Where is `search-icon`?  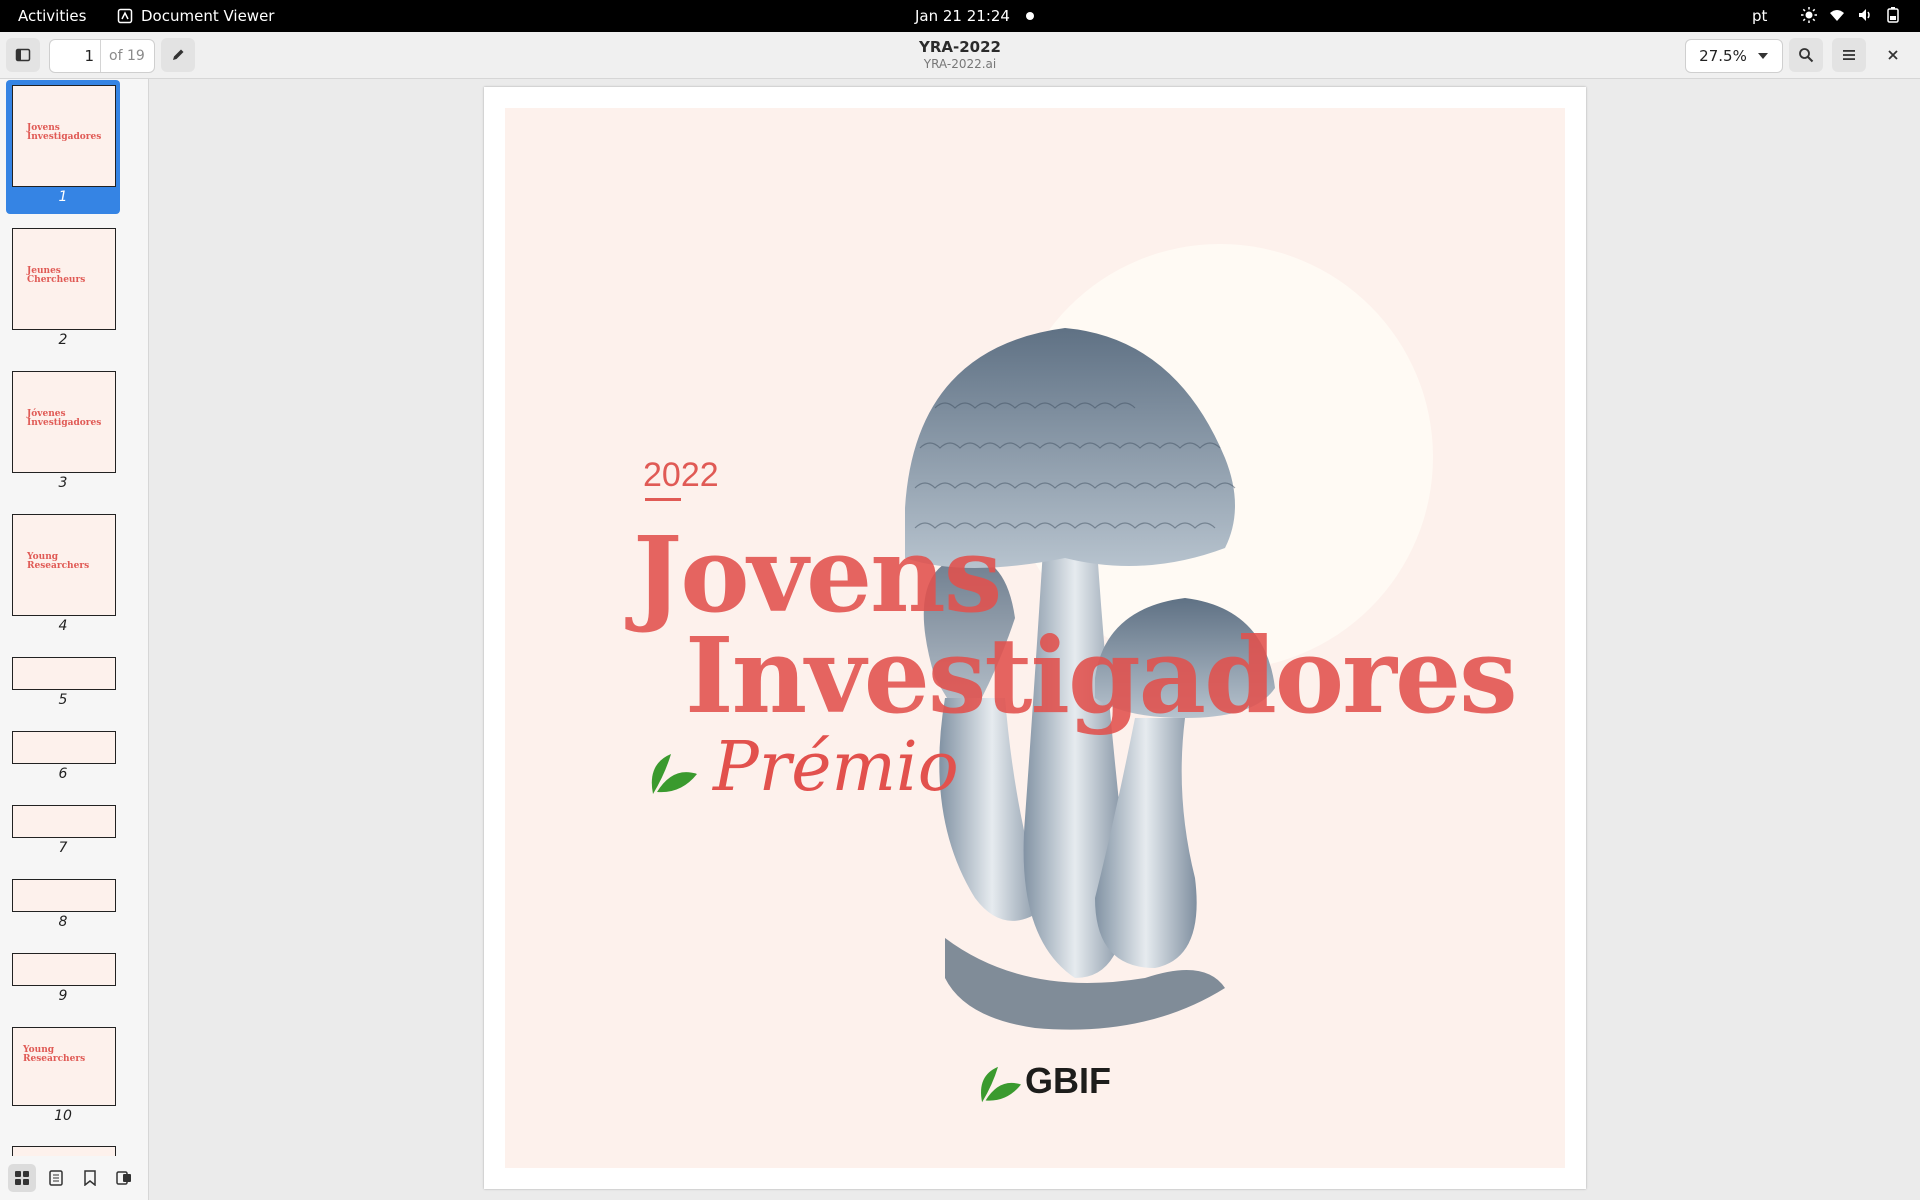
search-icon is located at coordinates (1806, 55).